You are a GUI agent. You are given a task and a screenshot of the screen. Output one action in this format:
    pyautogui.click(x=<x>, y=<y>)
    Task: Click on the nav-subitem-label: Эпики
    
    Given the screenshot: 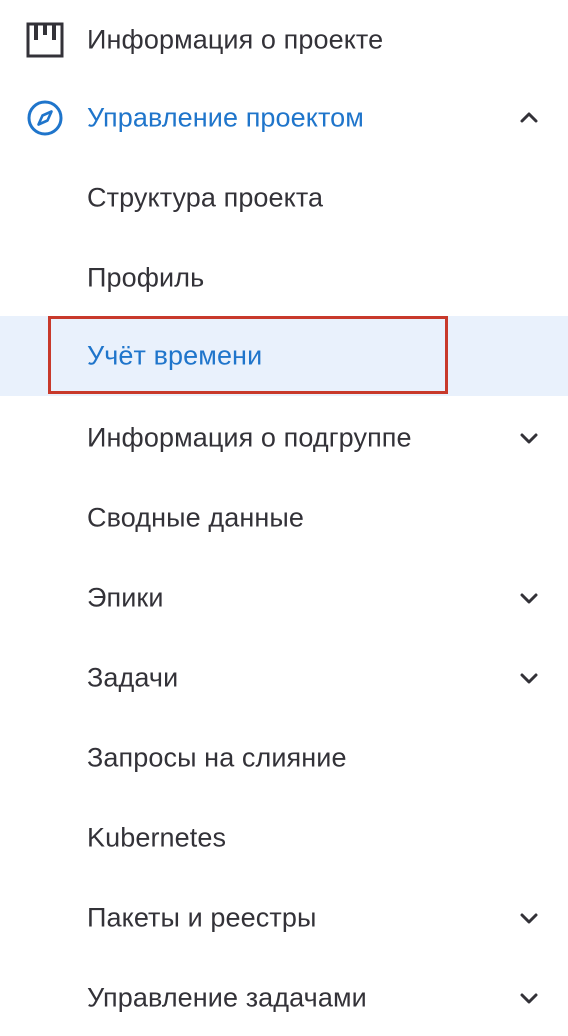 What is the action you would take?
    pyautogui.click(x=125, y=597)
    